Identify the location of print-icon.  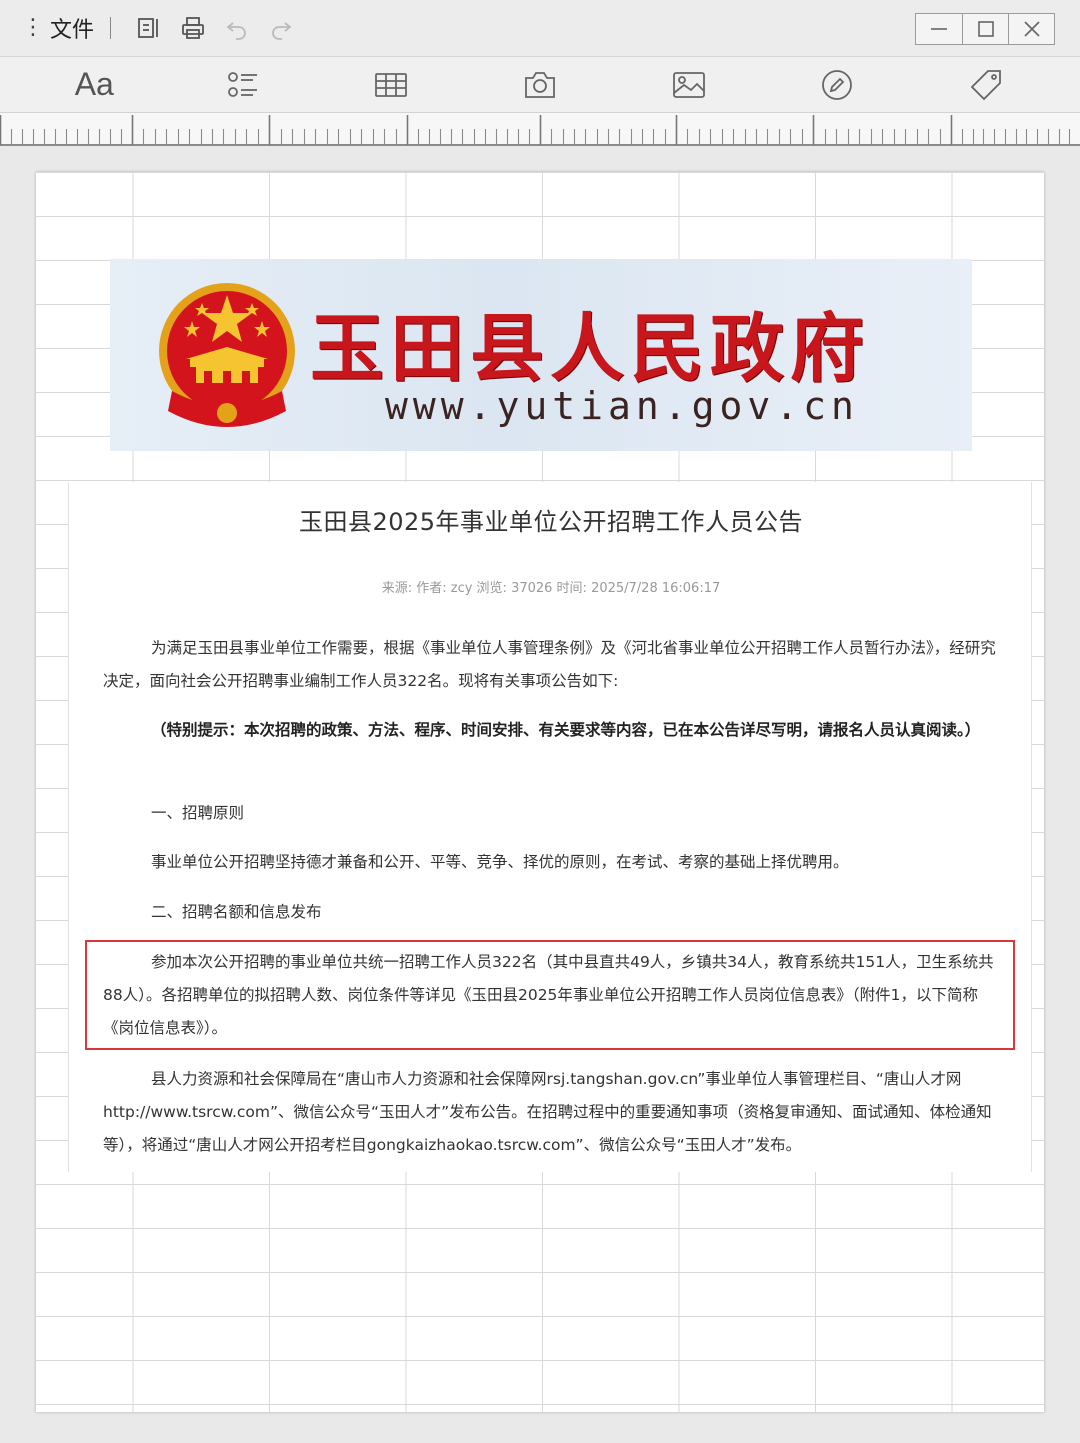
(193, 28).